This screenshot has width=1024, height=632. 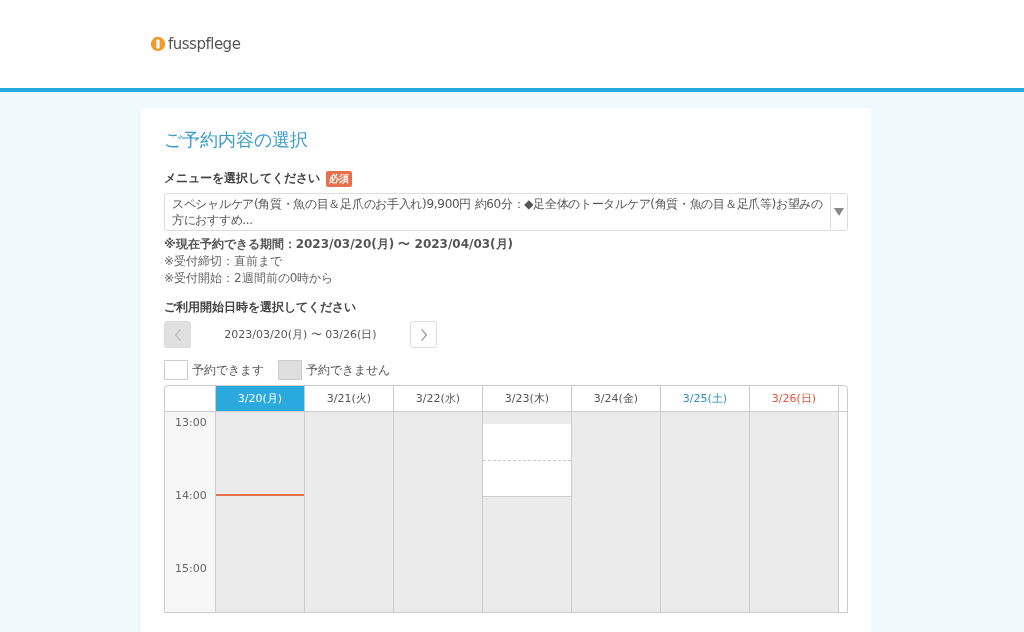 What do you see at coordinates (249, 278) in the screenshot?
I see `note-text: ※受付開始：2週間前の0時から` at bounding box center [249, 278].